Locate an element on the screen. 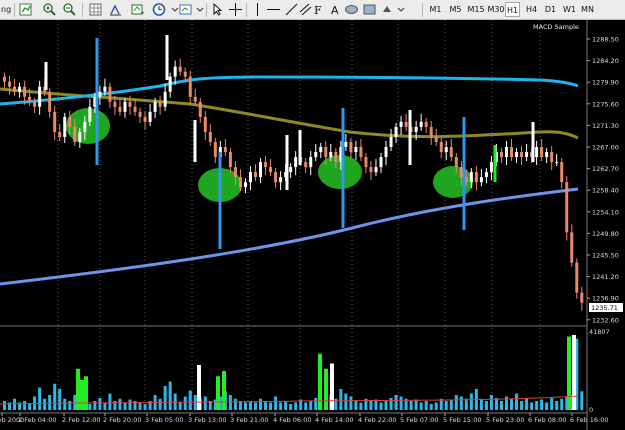  horizontal-line-icon is located at coordinates (273, 9).